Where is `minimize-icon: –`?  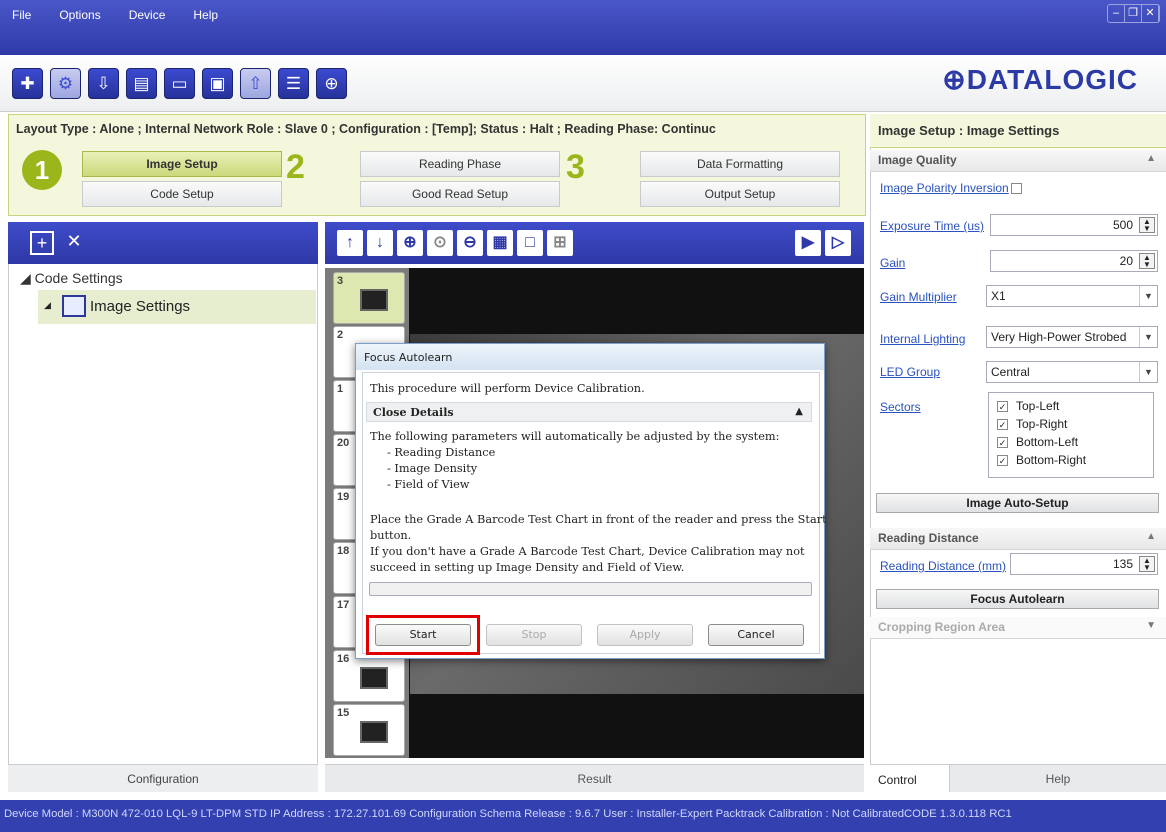 minimize-icon: – is located at coordinates (1116, 13).